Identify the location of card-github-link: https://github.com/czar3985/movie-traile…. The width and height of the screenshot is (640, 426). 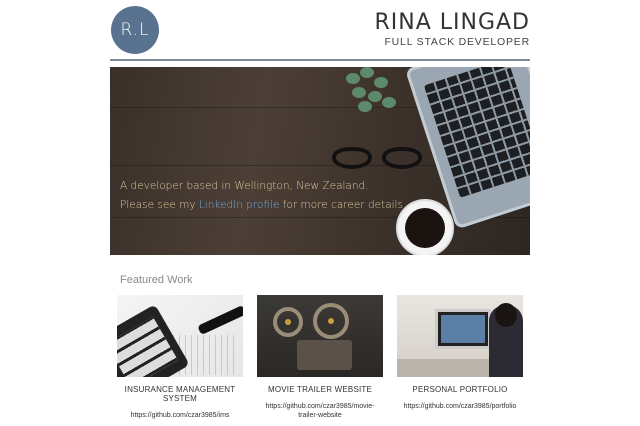
(320, 411).